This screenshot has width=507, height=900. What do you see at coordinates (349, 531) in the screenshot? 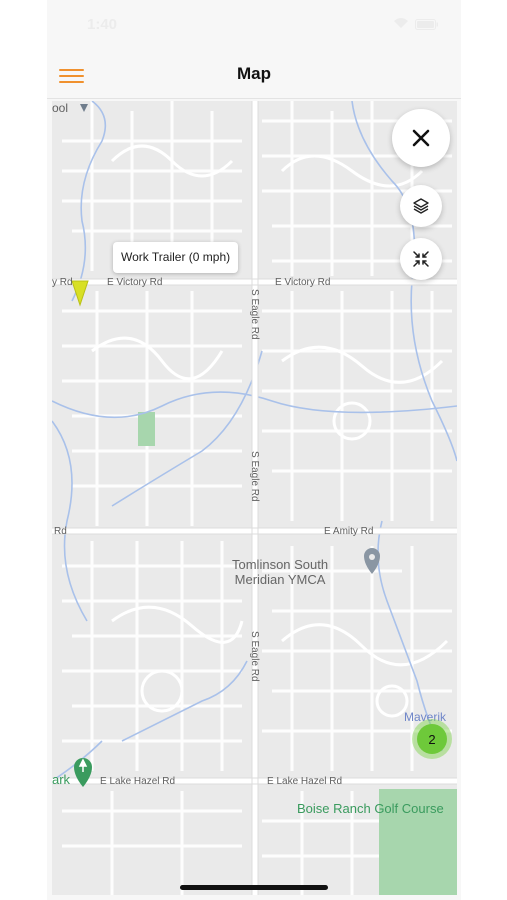
I see `road-label-amity-east: E Amity Rd` at bounding box center [349, 531].